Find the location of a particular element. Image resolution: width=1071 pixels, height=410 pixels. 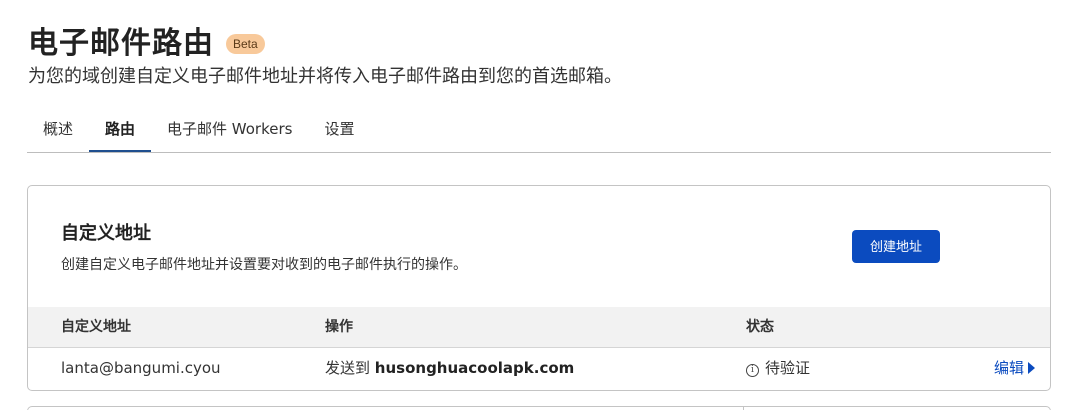

title-row: 电子邮件路由 Beta is located at coordinates (325, 44).